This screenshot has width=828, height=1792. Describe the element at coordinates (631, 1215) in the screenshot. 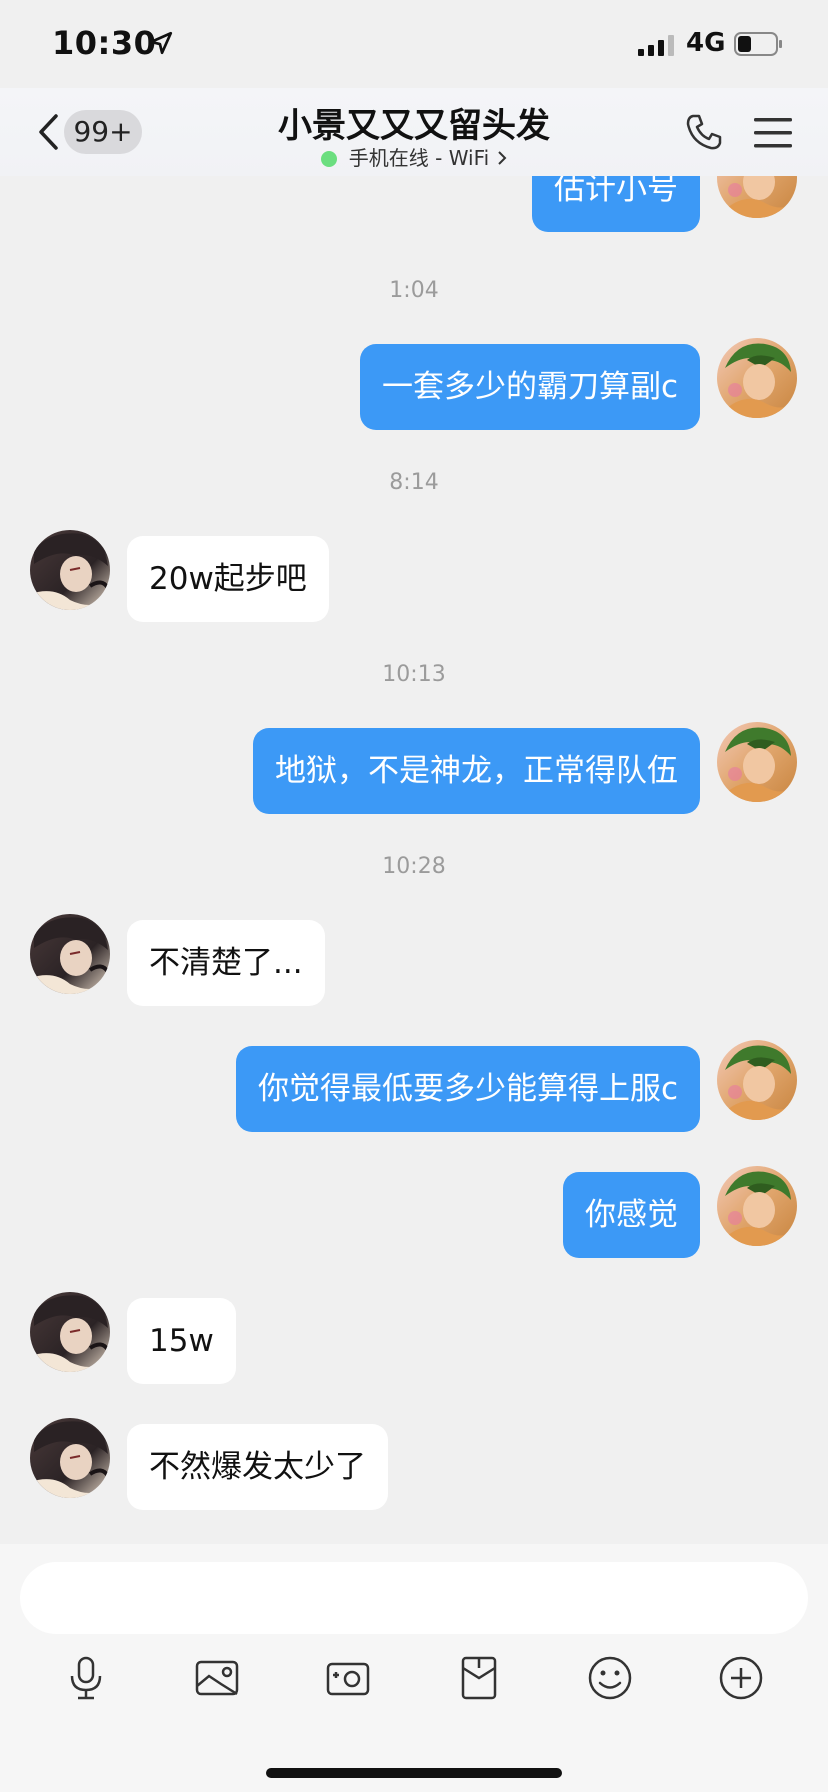

I see `message-bubble-sent: 你感觉` at that location.